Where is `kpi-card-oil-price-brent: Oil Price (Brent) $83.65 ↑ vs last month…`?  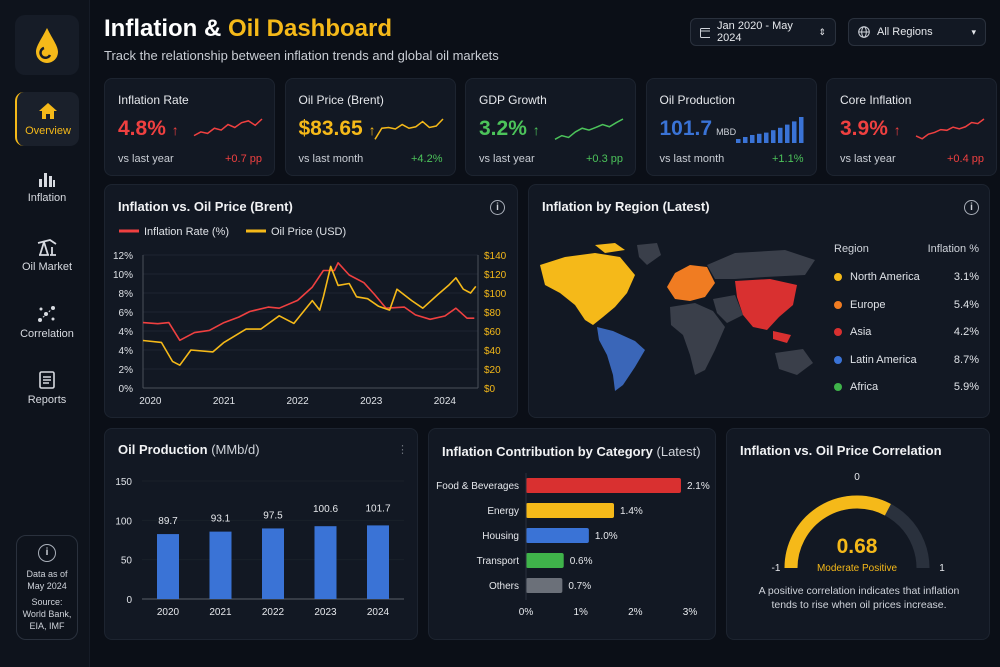 kpi-card-oil-price-brent: Oil Price (Brent) $83.65 ↑ vs last month… is located at coordinates (370, 127).